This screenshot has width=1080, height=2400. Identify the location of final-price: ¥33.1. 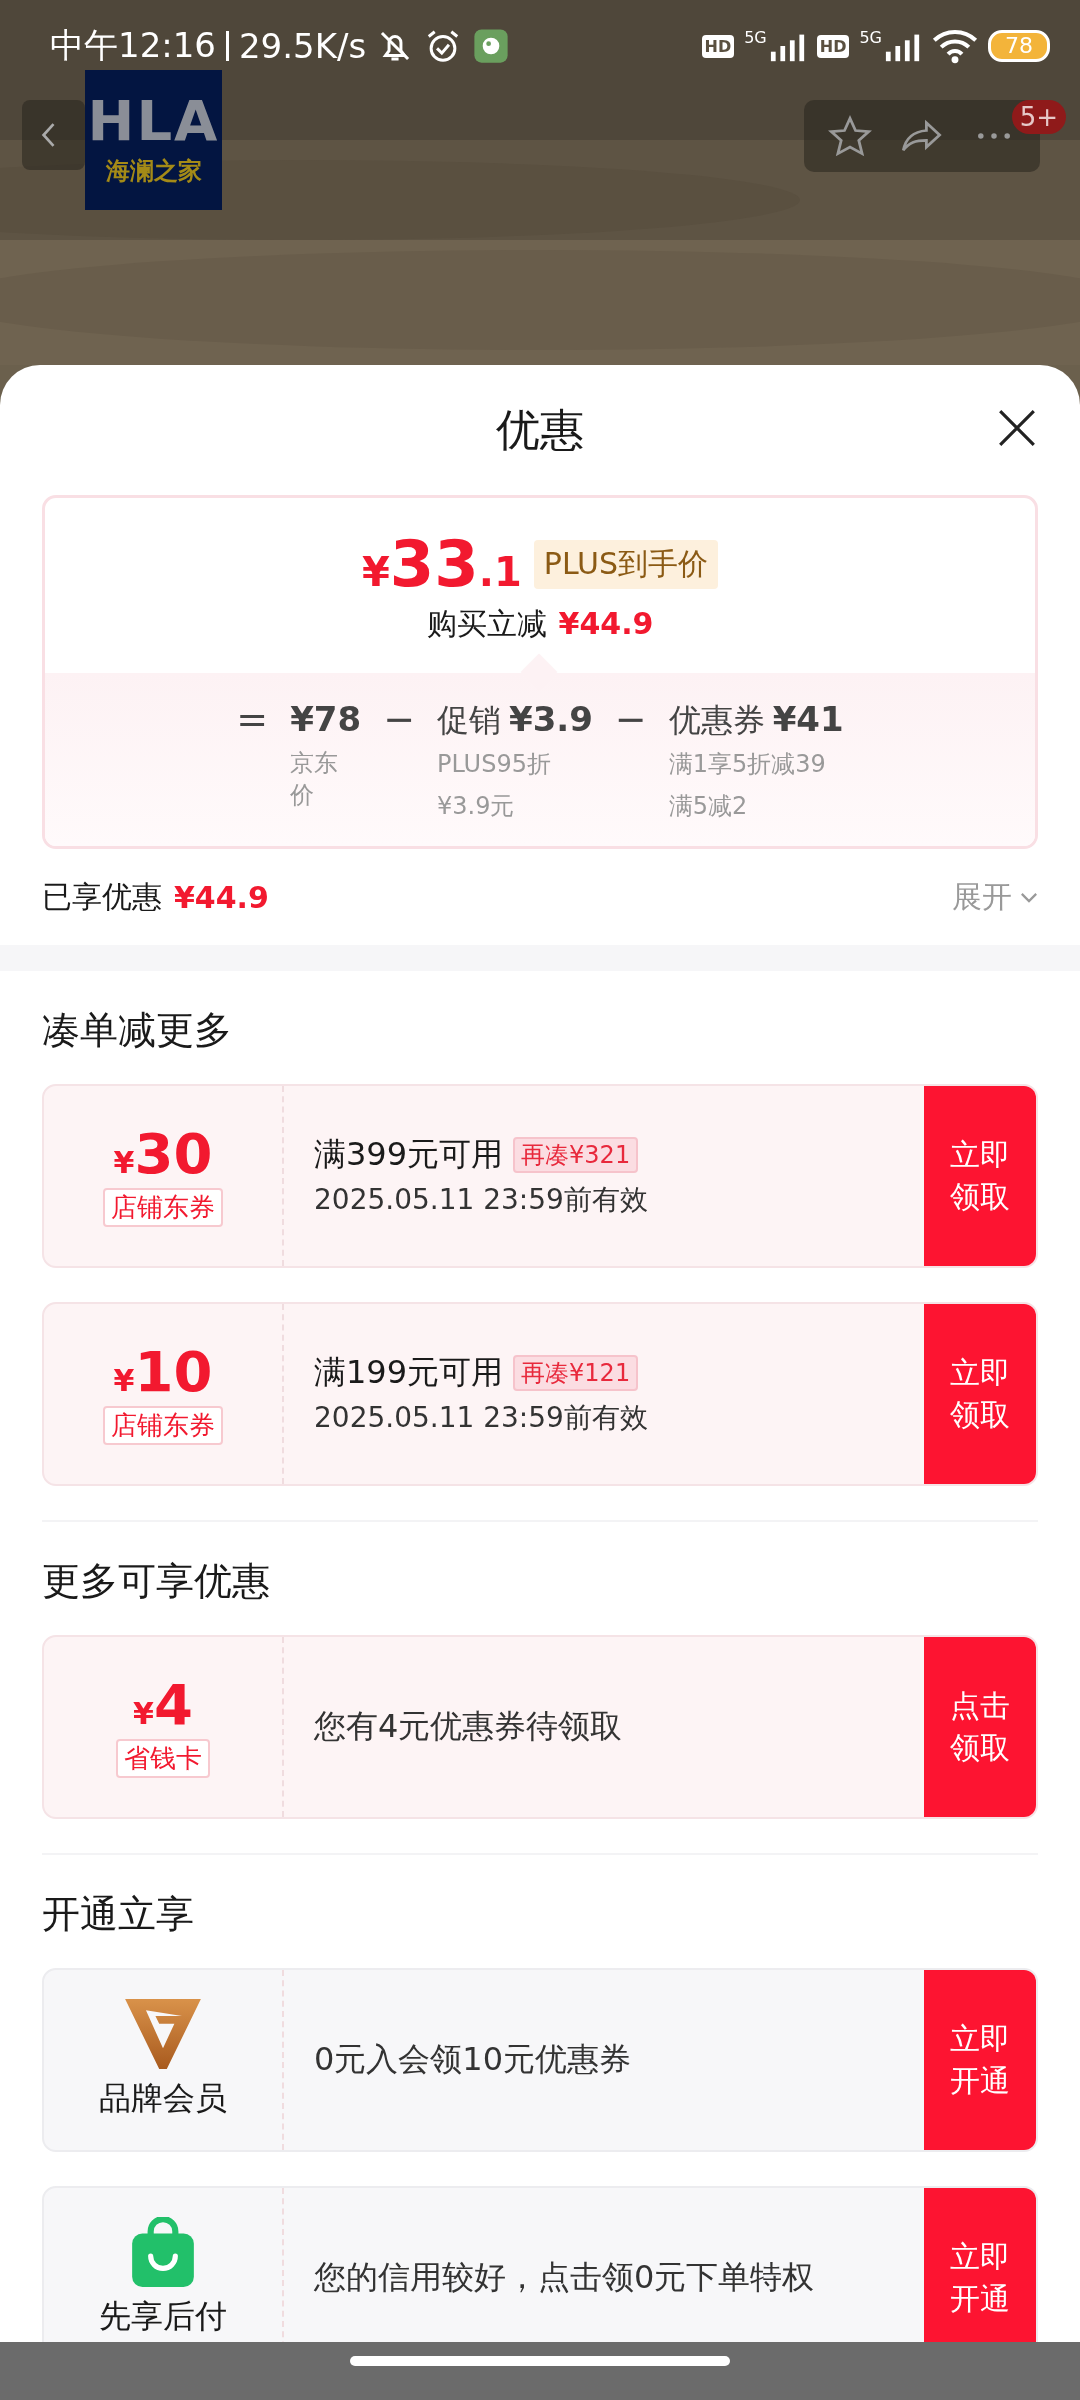
(441, 564).